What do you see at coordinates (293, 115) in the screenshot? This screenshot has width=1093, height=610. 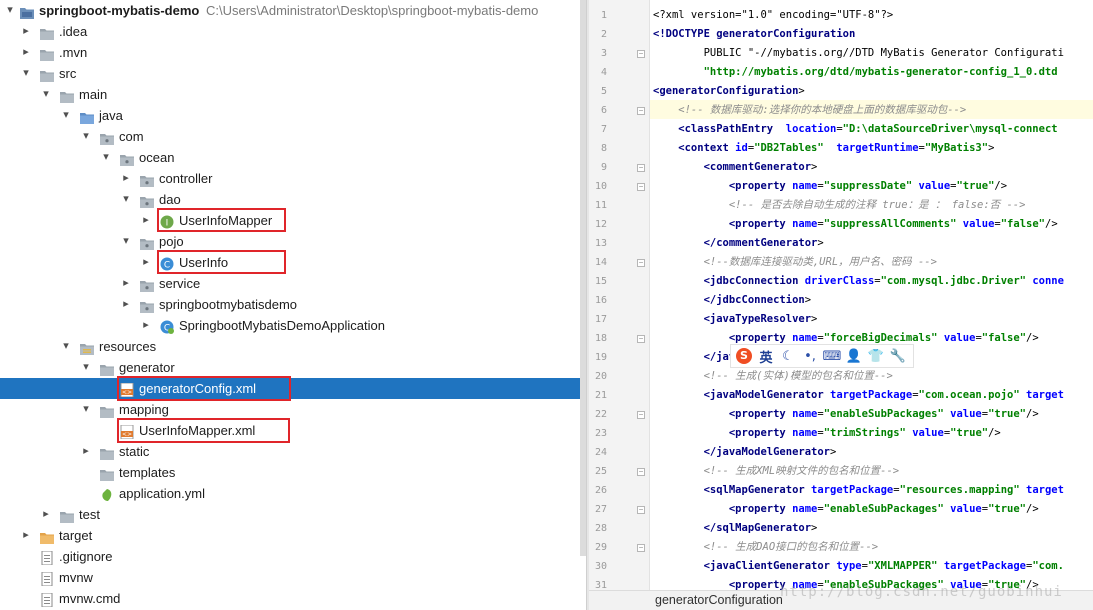 I see `tree-item: ▾ java` at bounding box center [293, 115].